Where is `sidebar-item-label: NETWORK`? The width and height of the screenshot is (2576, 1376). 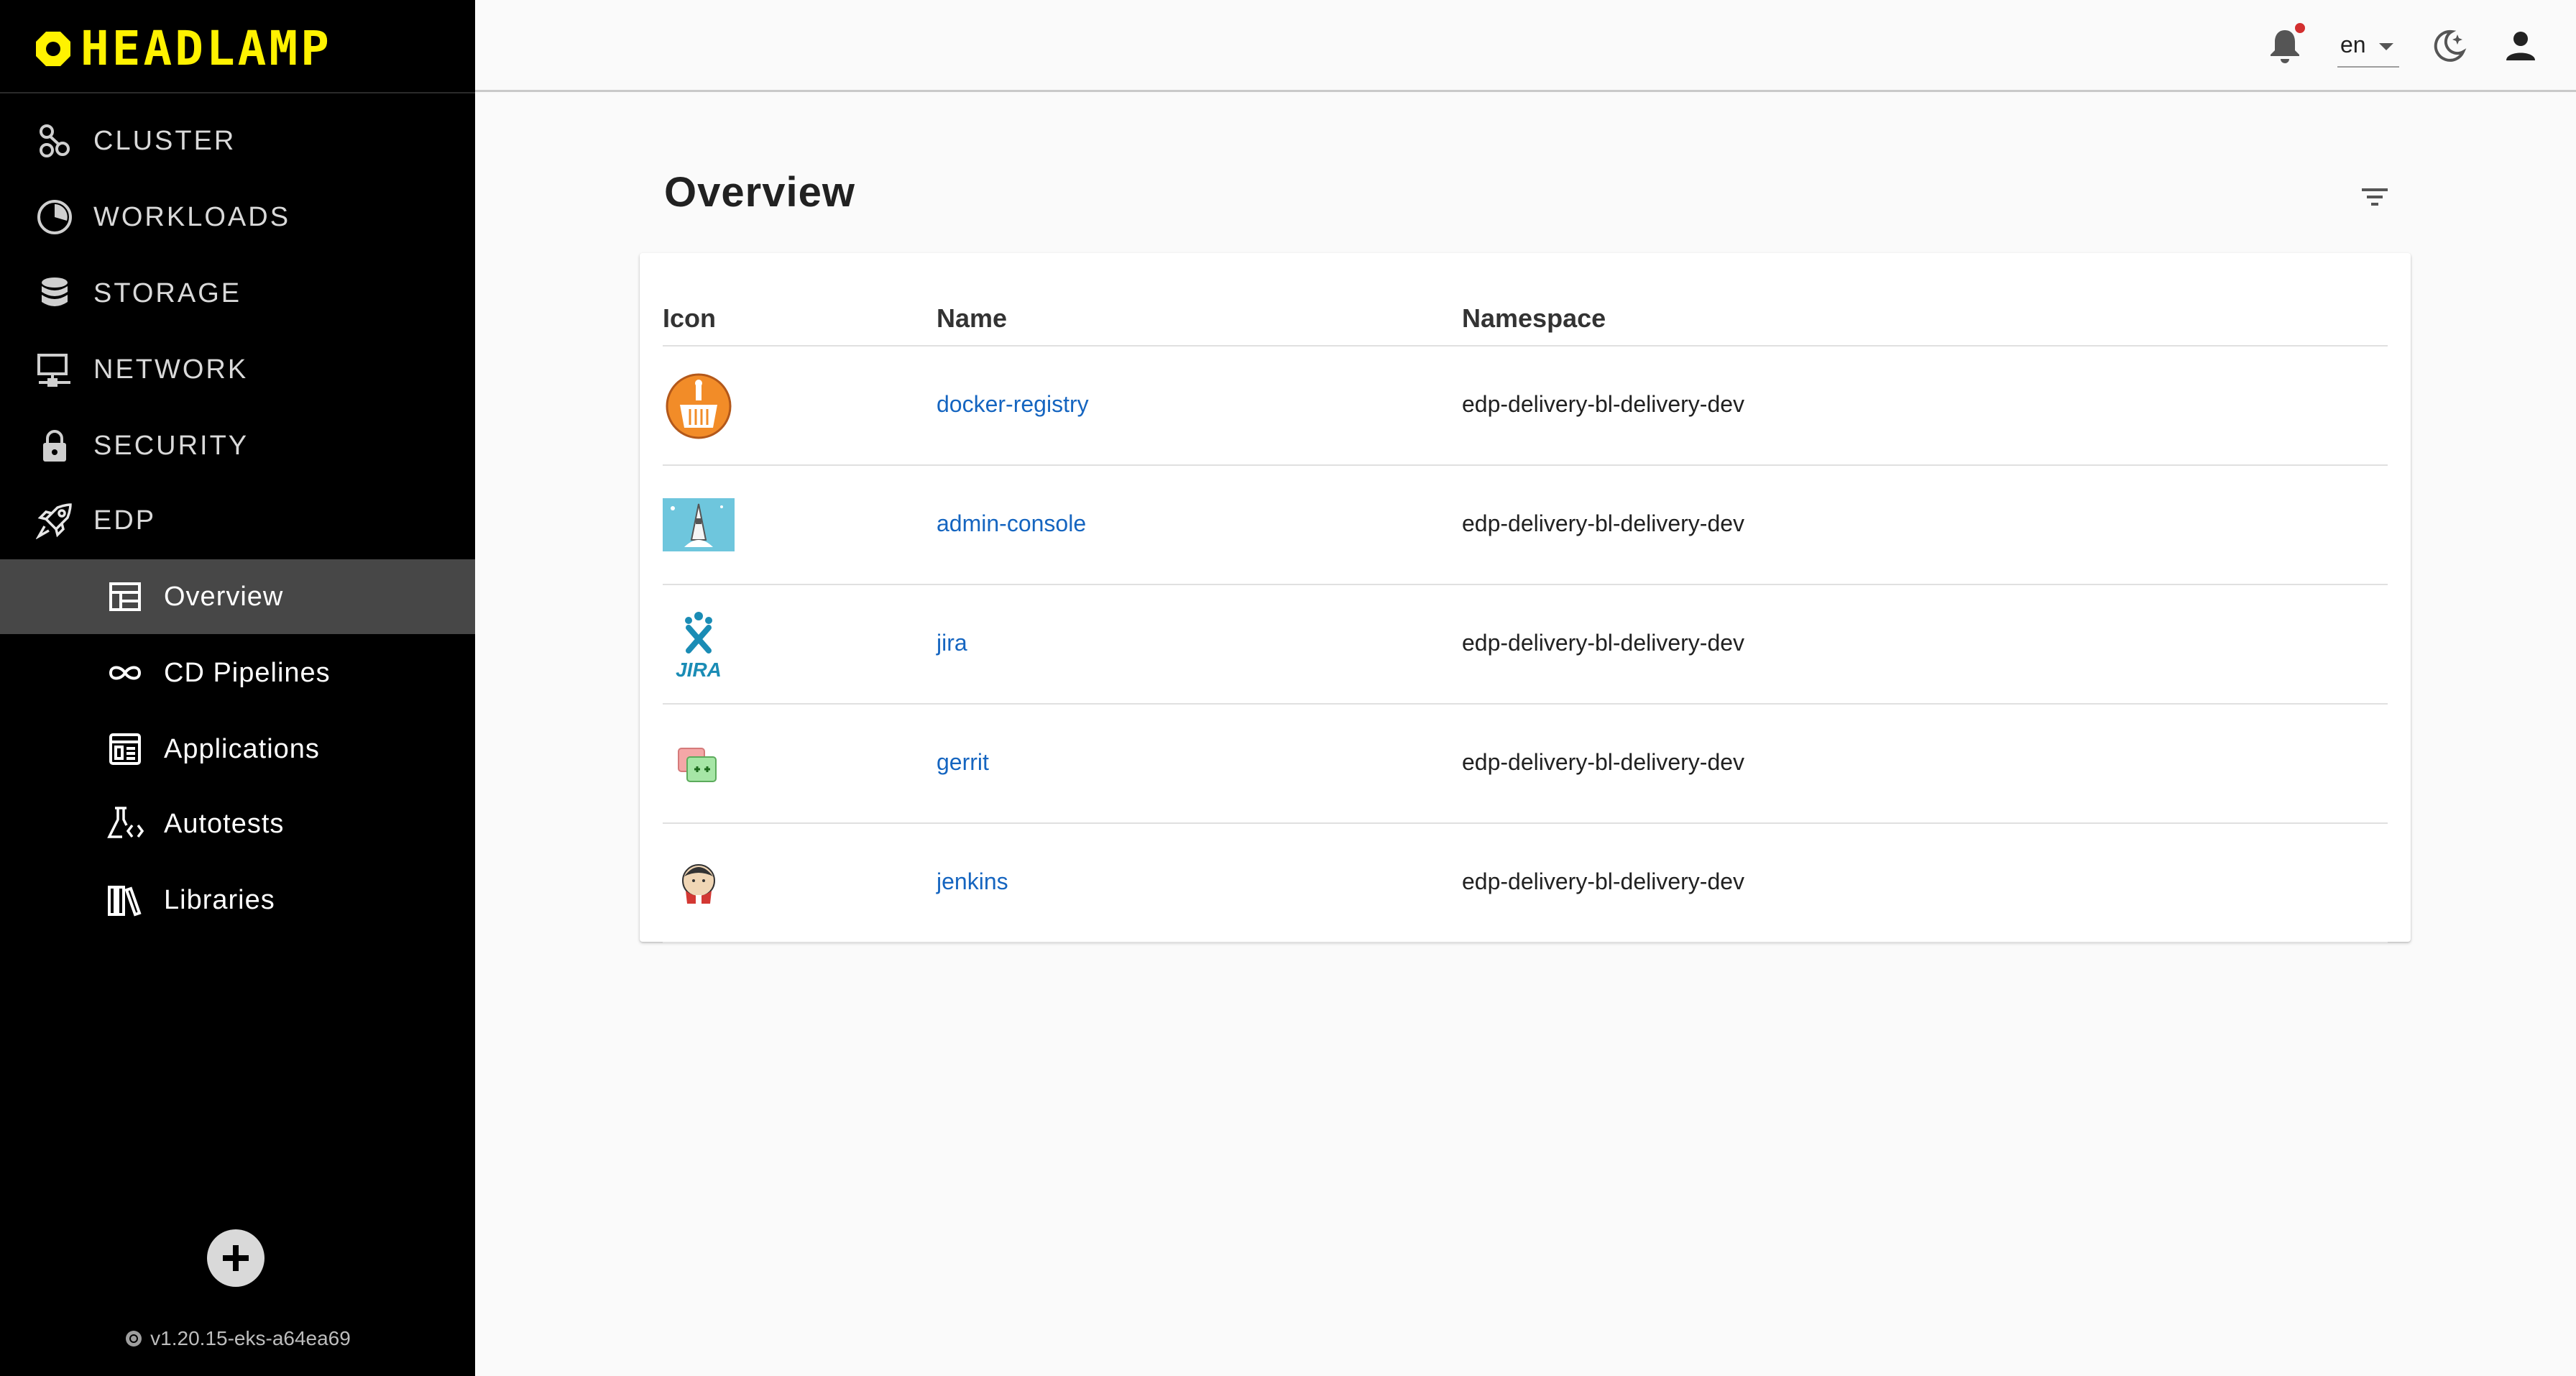 sidebar-item-label: NETWORK is located at coordinates (171, 369).